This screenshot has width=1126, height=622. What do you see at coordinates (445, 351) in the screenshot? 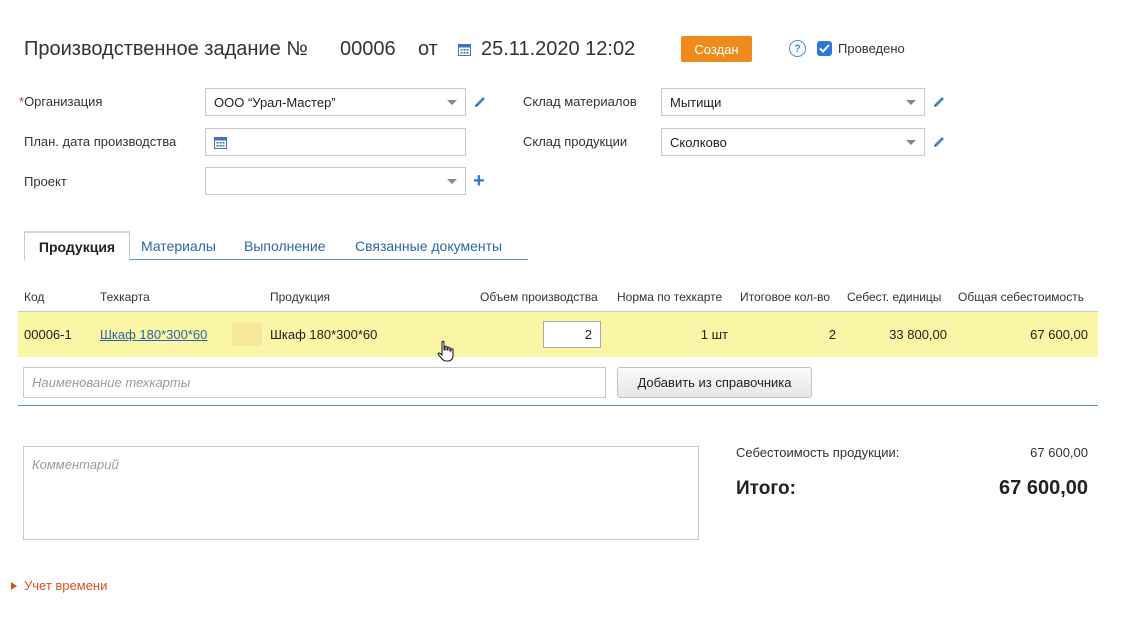
I see `hand-cursor-icon` at bounding box center [445, 351].